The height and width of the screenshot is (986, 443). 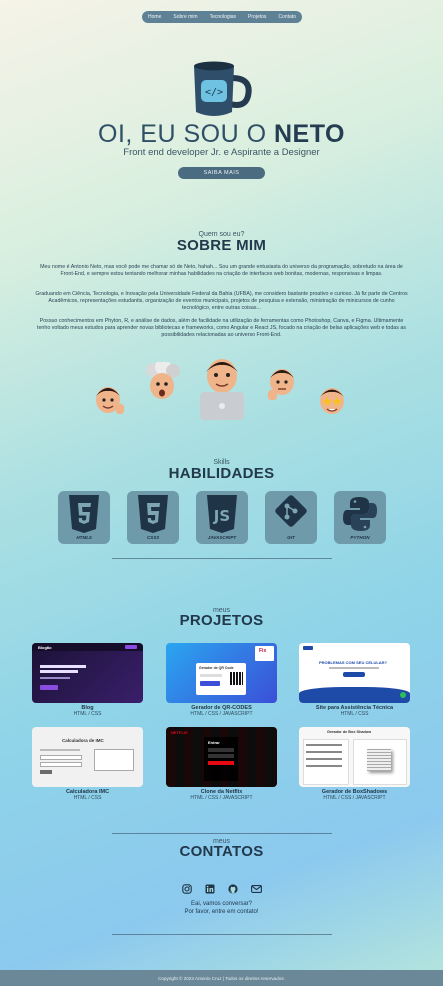 What do you see at coordinates (221, 851) in the screenshot?
I see `contacts-title: CONTATOS` at bounding box center [221, 851].